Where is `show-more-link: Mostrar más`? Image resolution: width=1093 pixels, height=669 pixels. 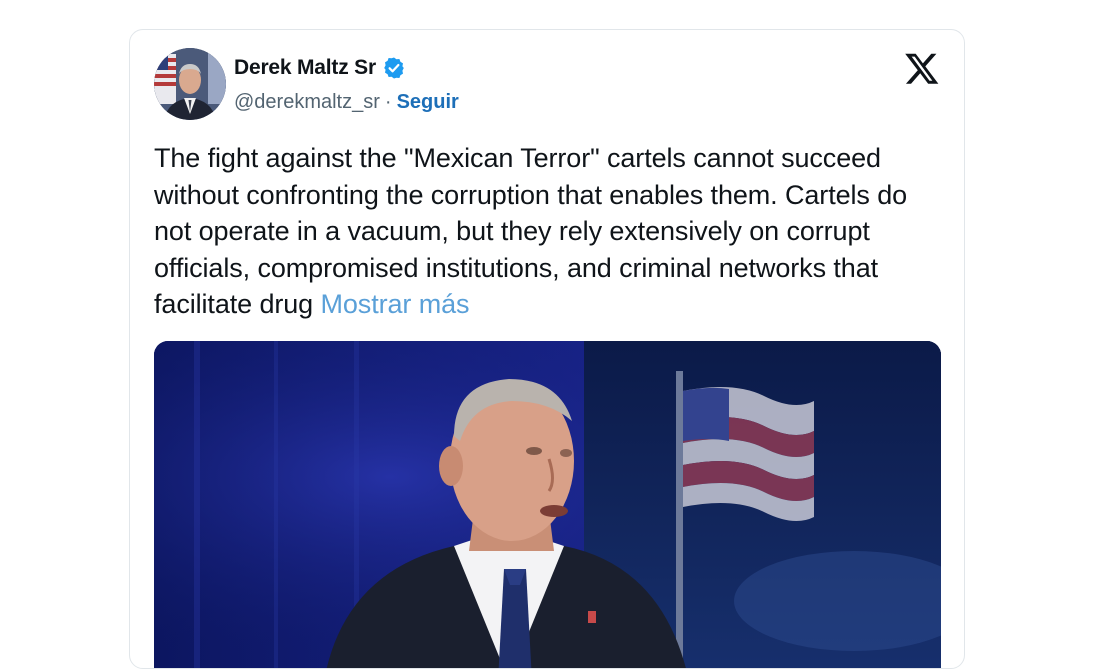 show-more-link: Mostrar más is located at coordinates (395, 304).